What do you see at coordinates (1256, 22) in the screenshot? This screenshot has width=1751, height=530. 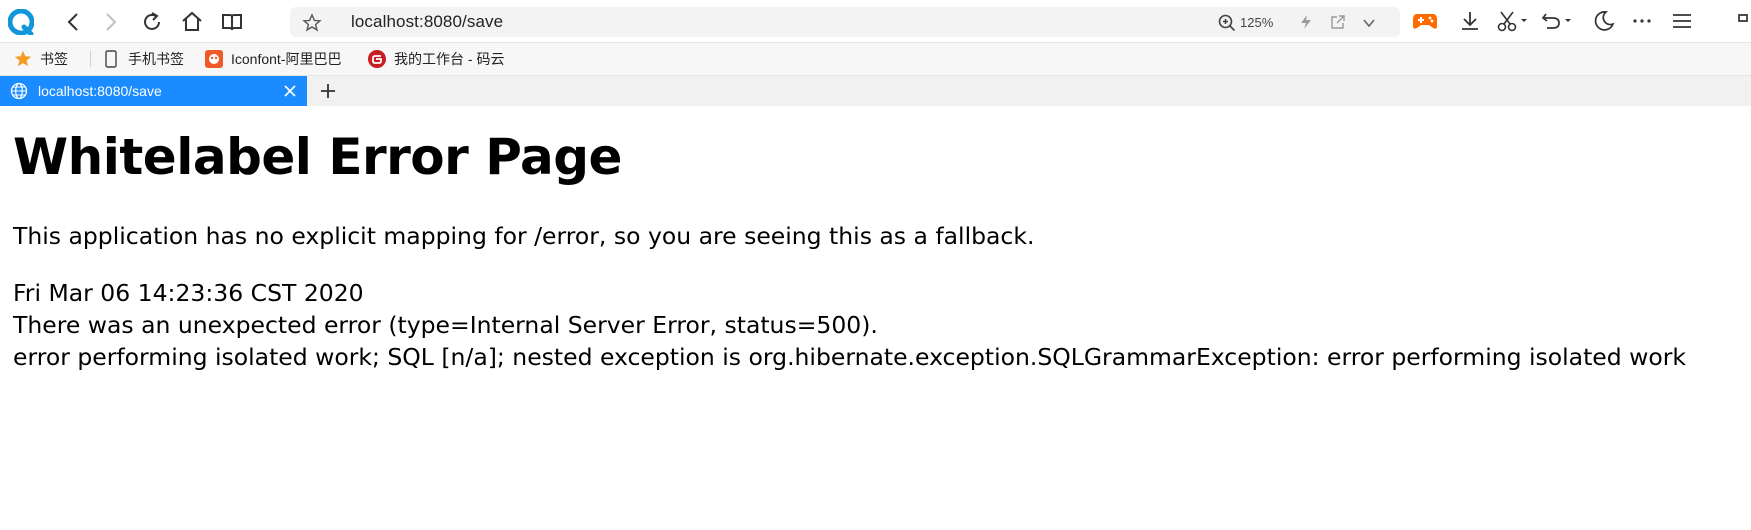 I see `zoom-level: 125%` at bounding box center [1256, 22].